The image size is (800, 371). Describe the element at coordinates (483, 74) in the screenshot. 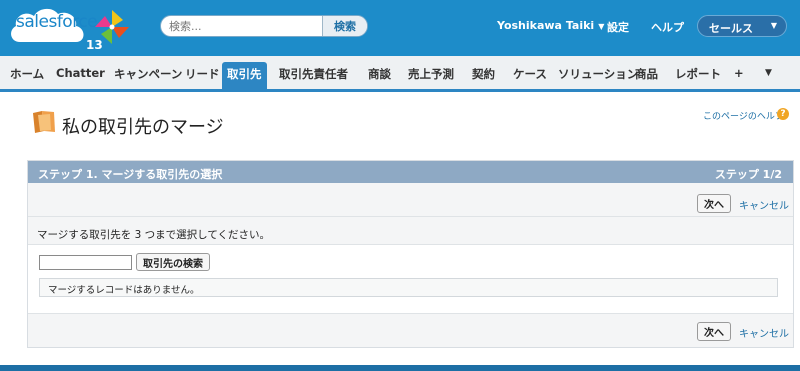

I see `tab-contracts: 契約` at that location.